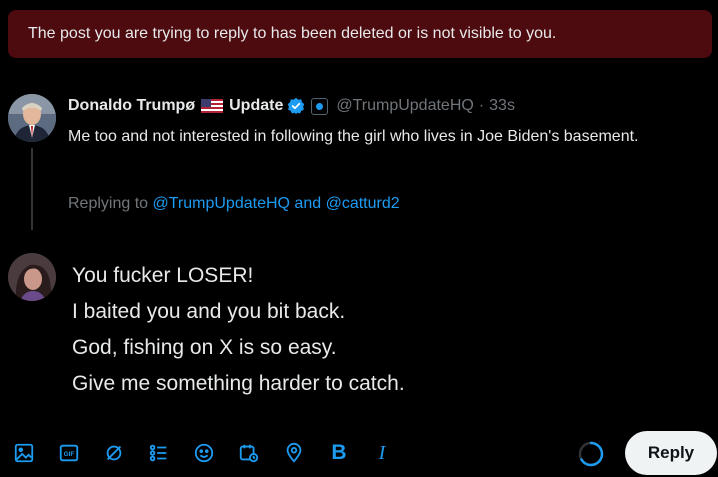 The height and width of the screenshot is (477, 718). What do you see at coordinates (404, 106) in the screenshot?
I see `author-handle: @TrumpUpdateHQ` at bounding box center [404, 106].